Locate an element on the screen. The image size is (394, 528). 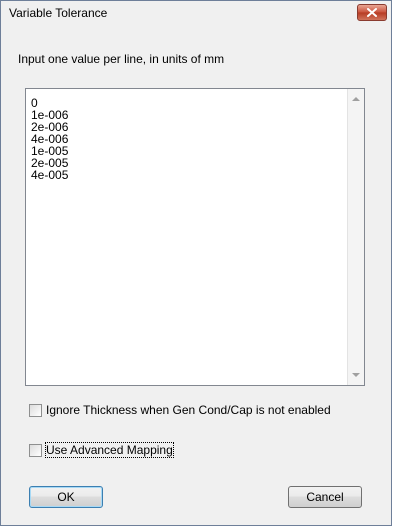
advanced-mapping-checkbox is located at coordinates (35, 450).